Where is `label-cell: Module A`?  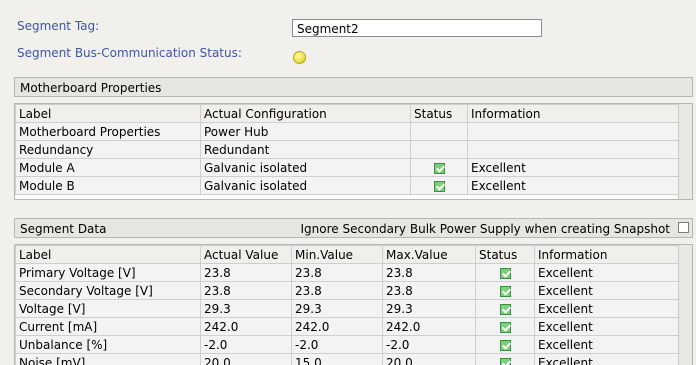
label-cell: Module A is located at coordinates (108, 167).